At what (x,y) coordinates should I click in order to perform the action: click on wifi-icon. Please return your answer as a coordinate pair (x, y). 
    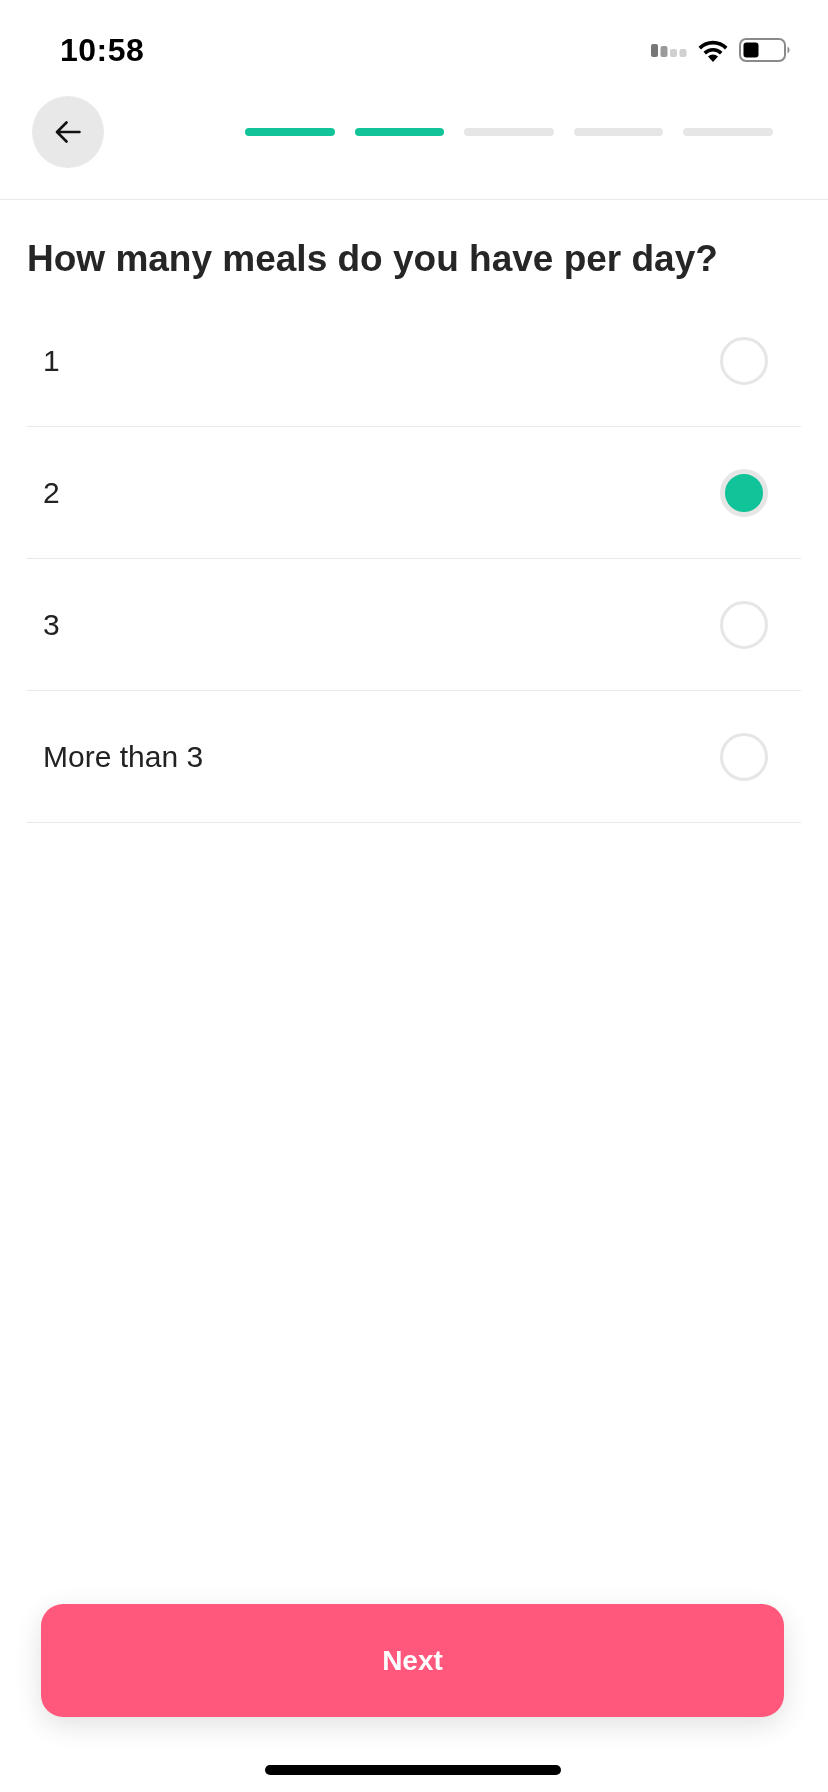
    Looking at the image, I should click on (713, 50).